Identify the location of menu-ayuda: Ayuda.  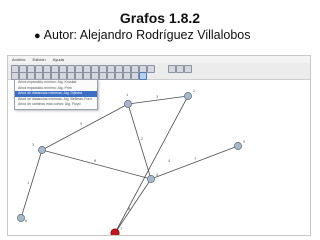
(58, 59).